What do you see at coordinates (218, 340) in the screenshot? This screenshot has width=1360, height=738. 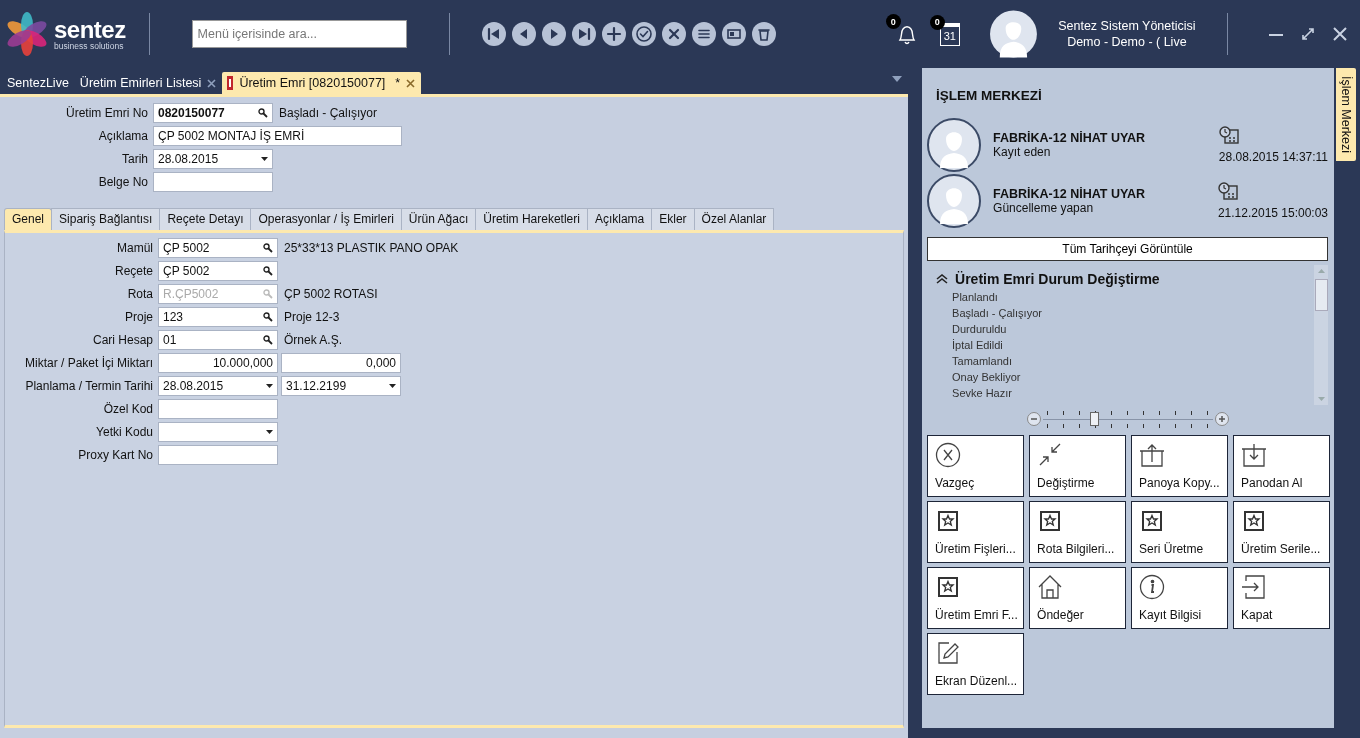 I see `lookup-field: 01` at bounding box center [218, 340].